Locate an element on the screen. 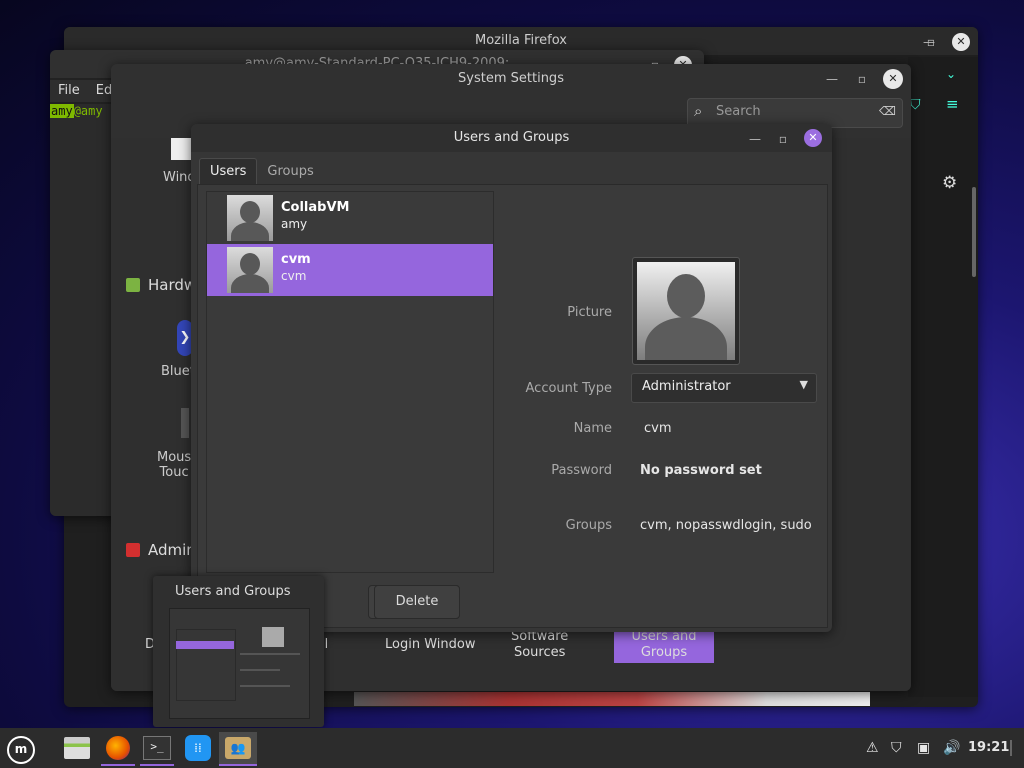 The width and height of the screenshot is (1024, 768). label-groups: Groups is located at coordinates (588, 525).